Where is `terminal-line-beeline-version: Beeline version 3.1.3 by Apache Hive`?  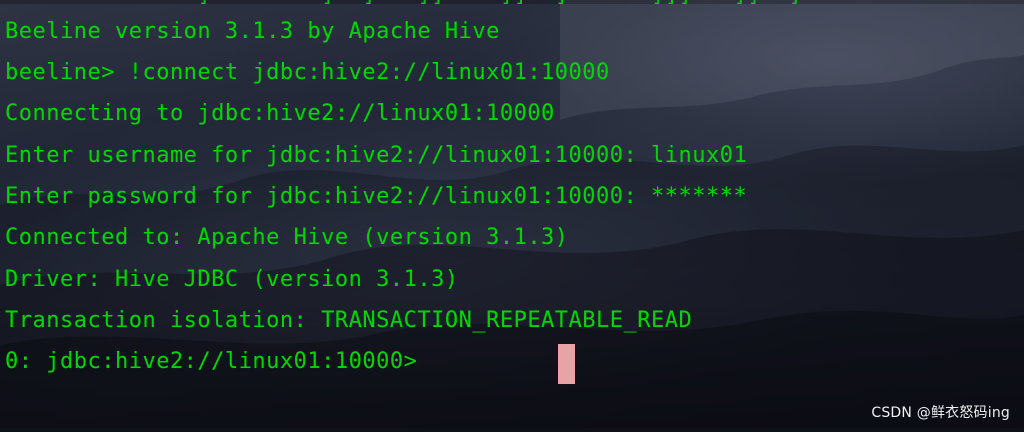 terminal-line-beeline-version: Beeline version 3.1.3 by Apache Hive is located at coordinates (252, 31).